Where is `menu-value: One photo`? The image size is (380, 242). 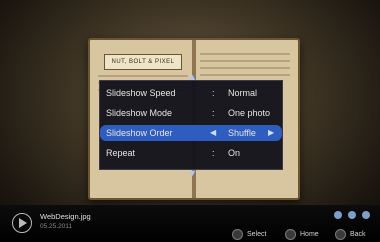 menu-value: One photo is located at coordinates (249, 113).